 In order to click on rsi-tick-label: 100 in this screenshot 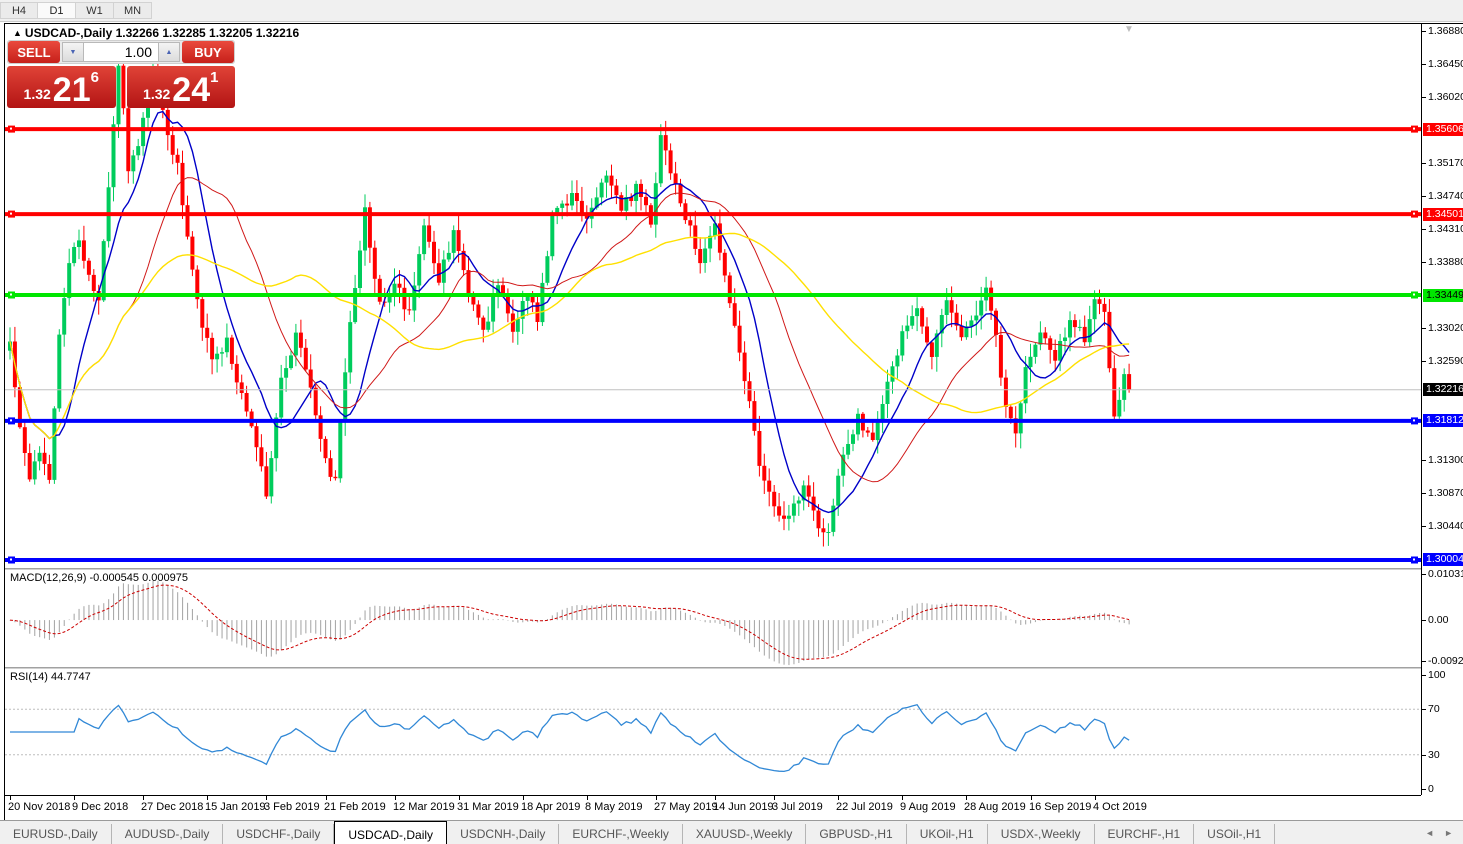, I will do `click(1437, 675)`.